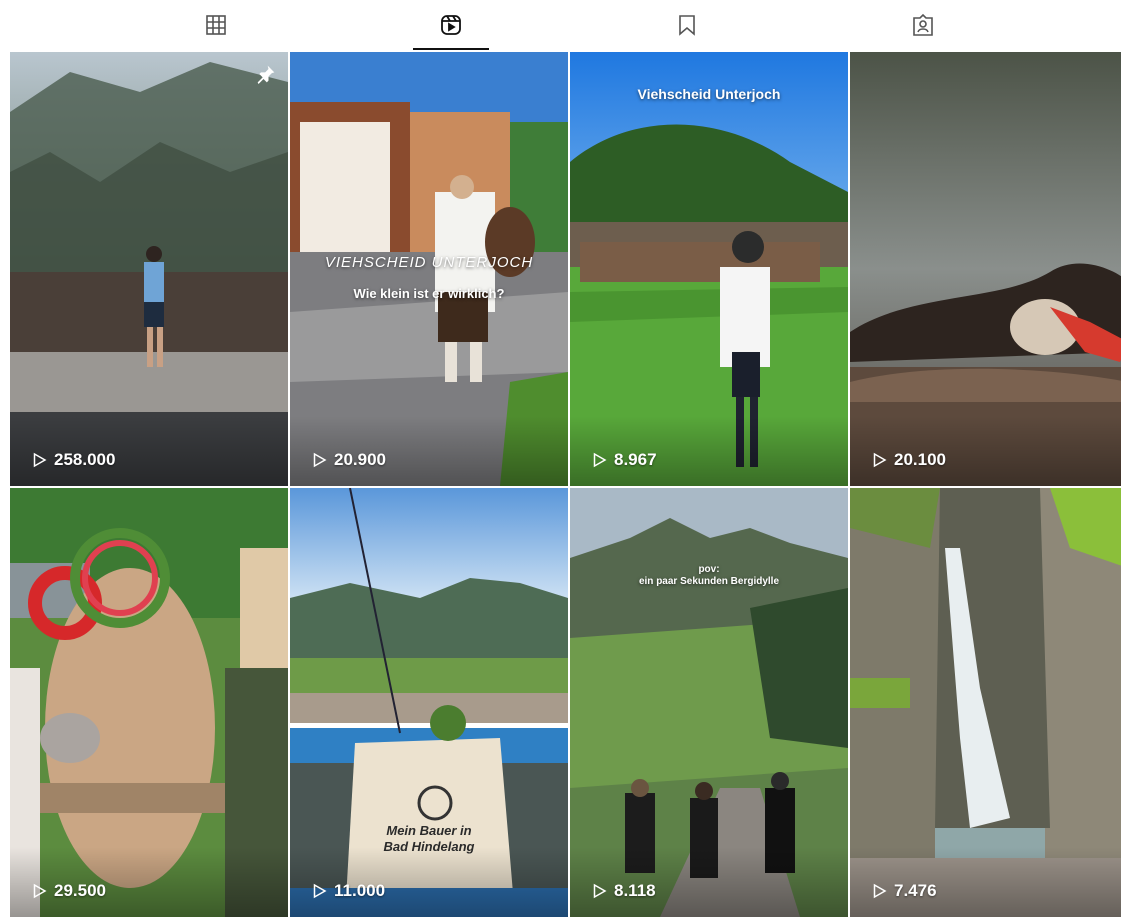  I want to click on tab-tagged, so click(923, 25).